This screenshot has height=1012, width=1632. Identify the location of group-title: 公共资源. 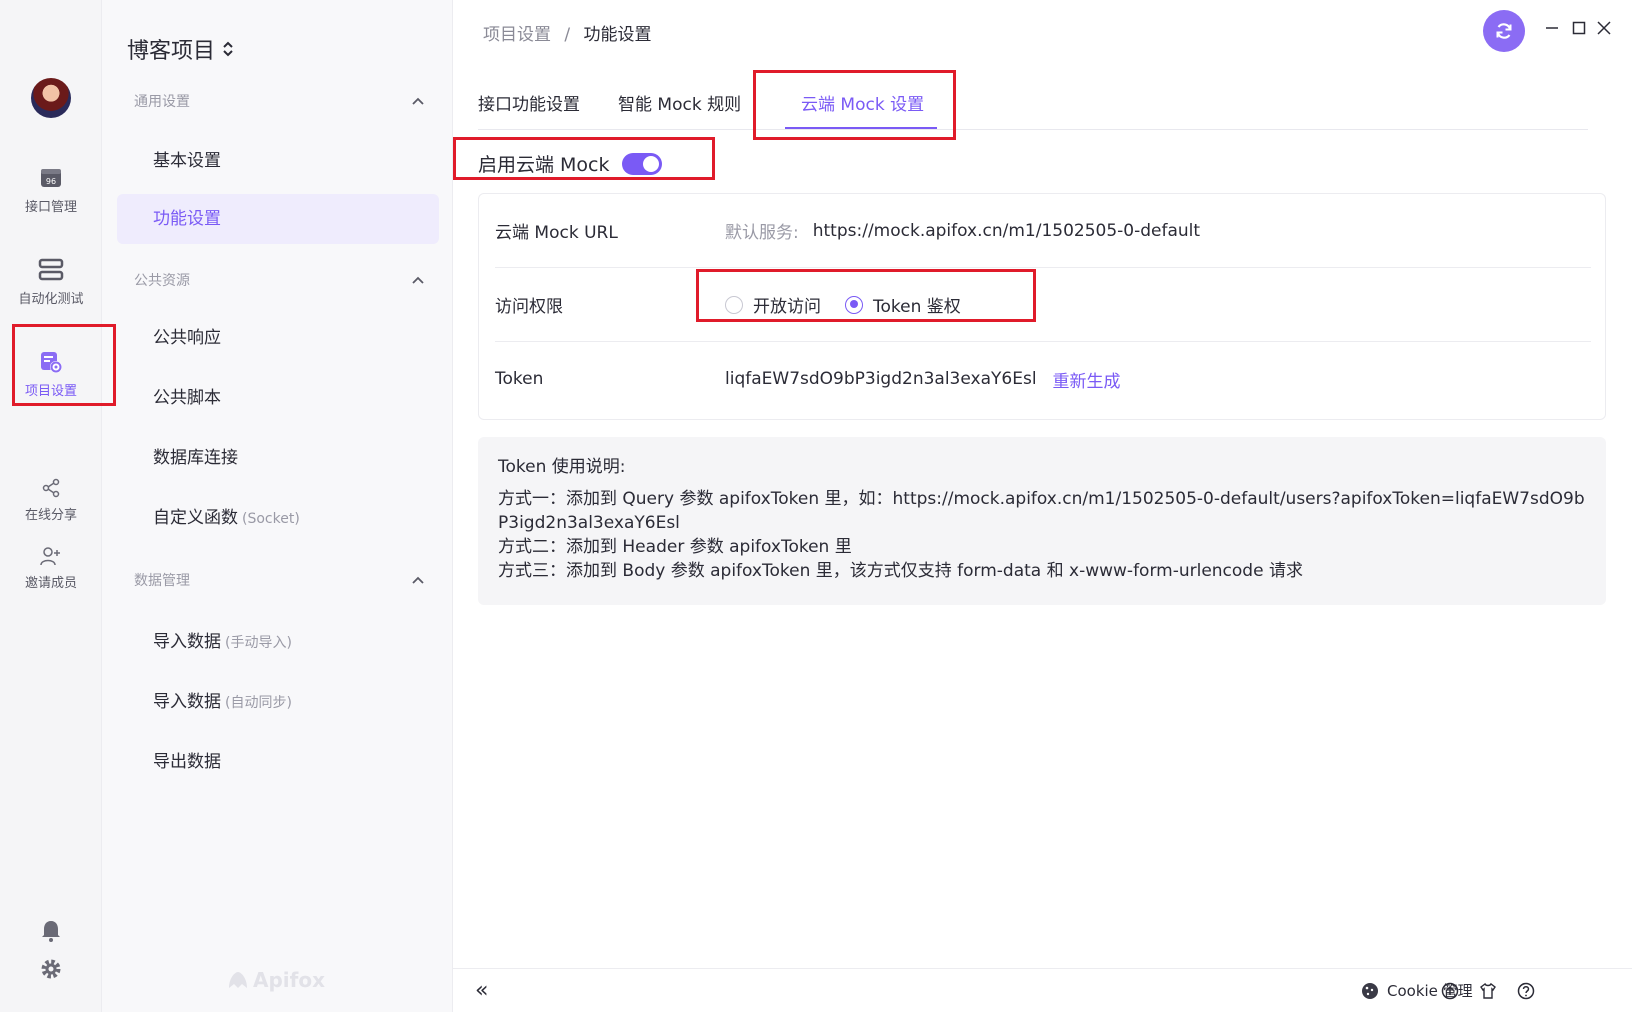
(162, 281).